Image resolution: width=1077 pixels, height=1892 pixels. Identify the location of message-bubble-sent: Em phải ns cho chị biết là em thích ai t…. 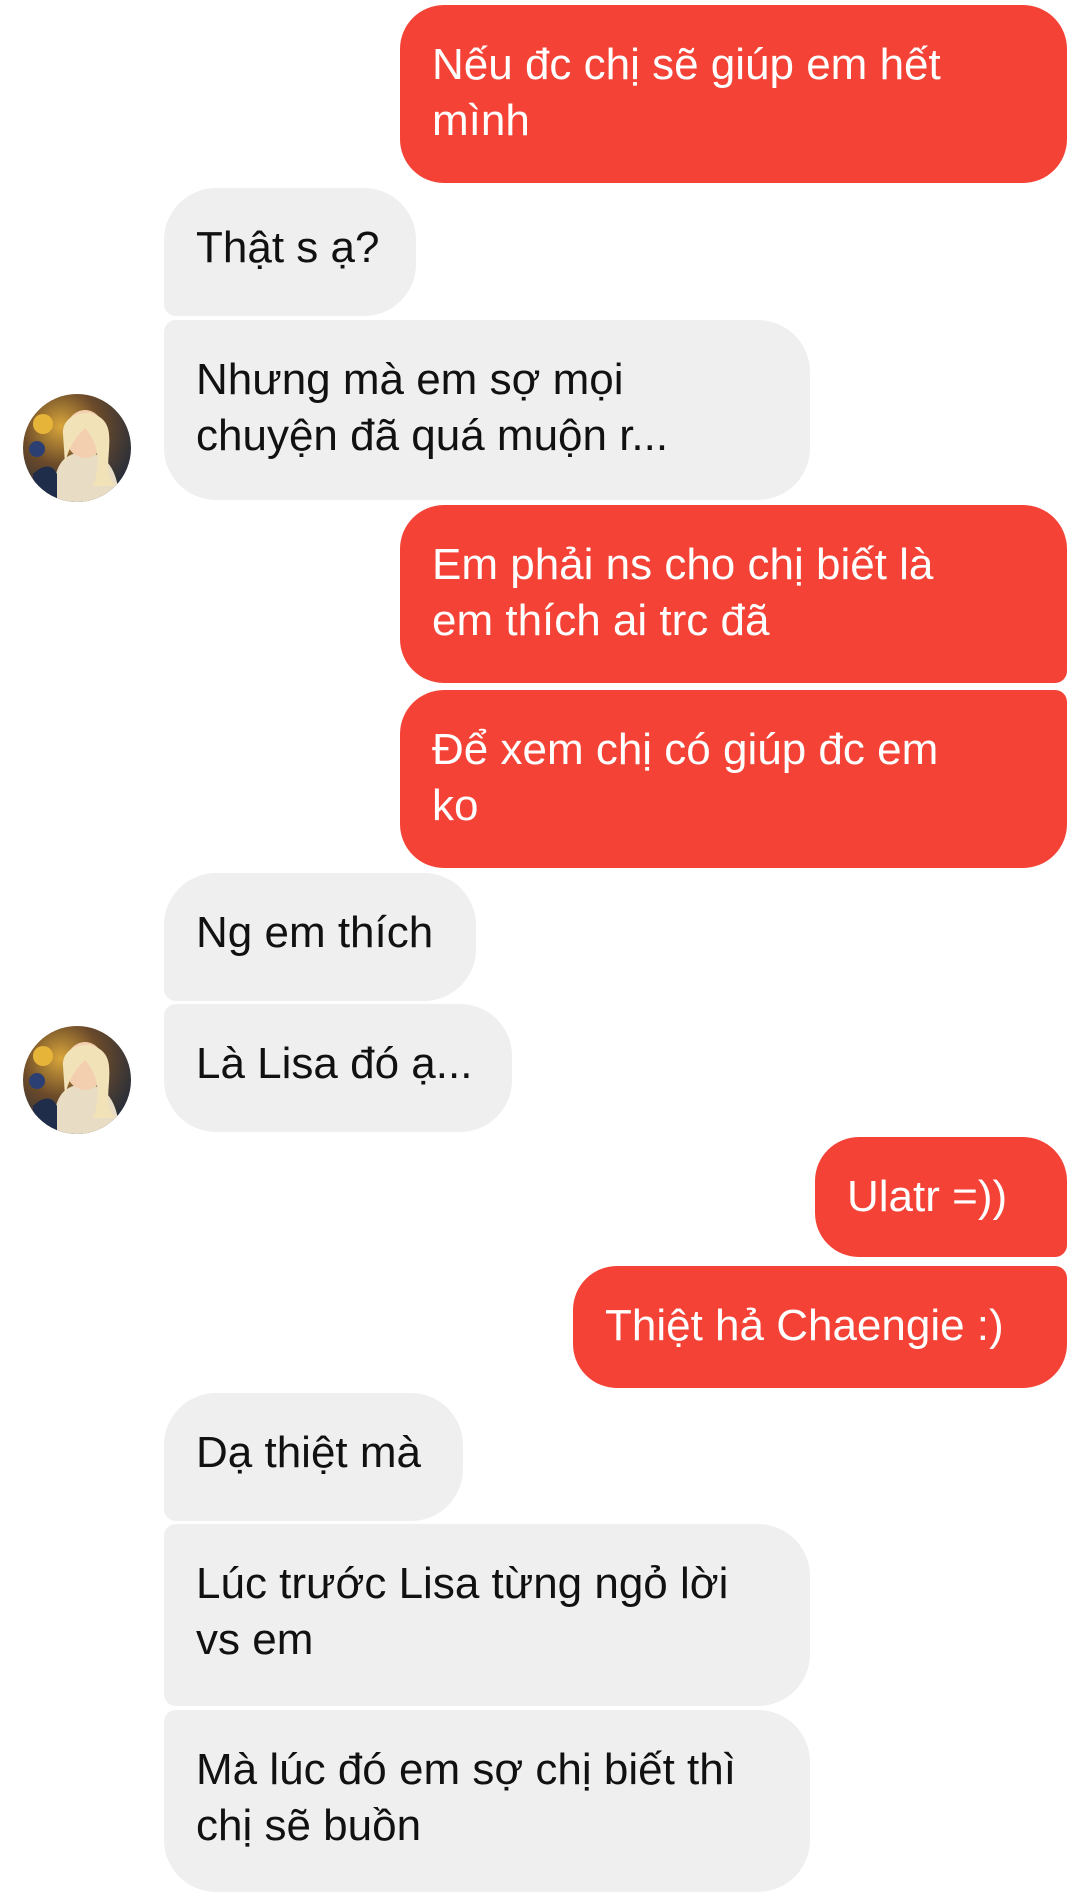
(733, 594).